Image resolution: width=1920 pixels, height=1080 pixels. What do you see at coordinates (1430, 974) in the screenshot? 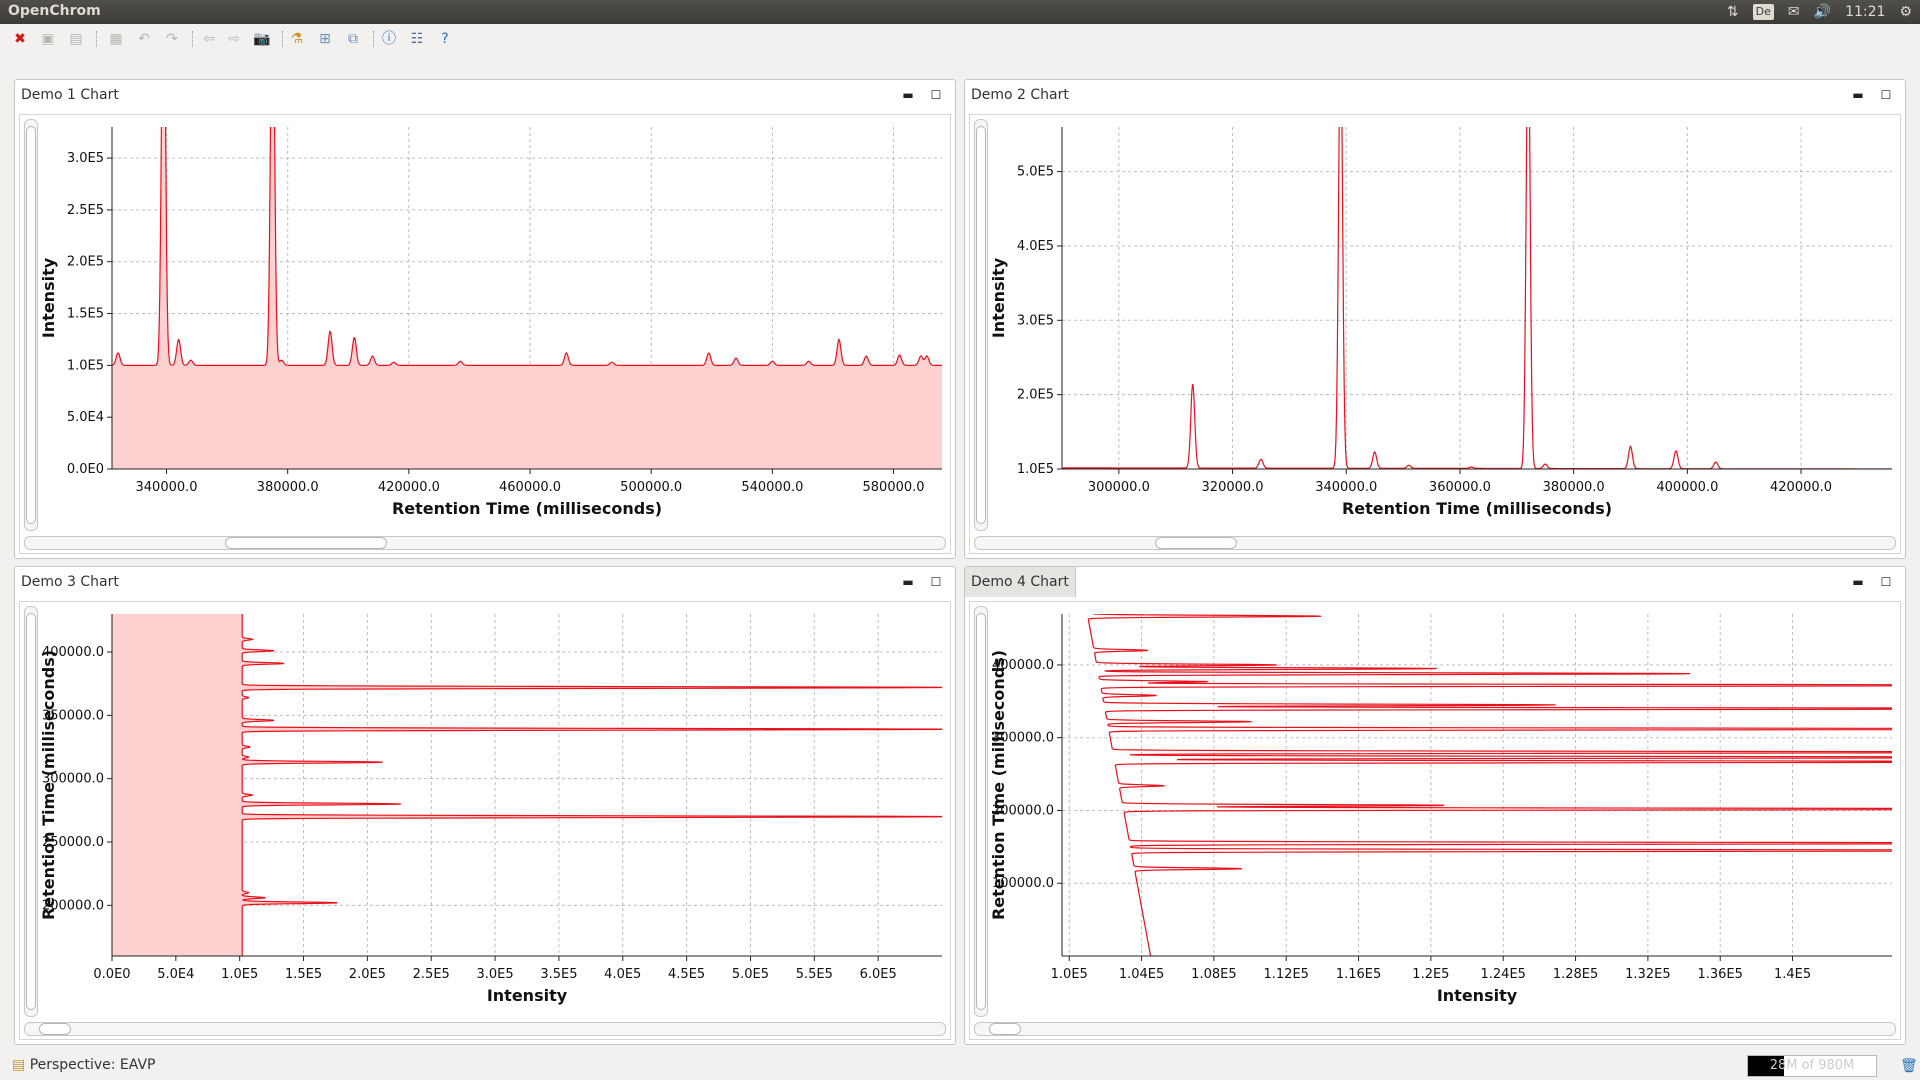
I see `x-tick-label: 1.2E5` at bounding box center [1430, 974].